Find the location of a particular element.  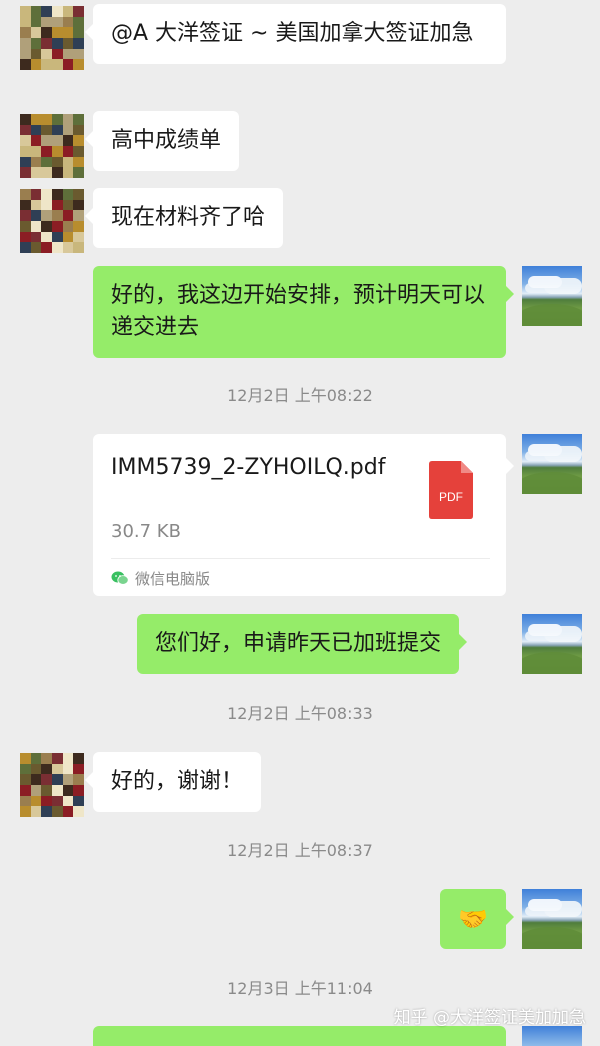

message-sent: 好的，我这边开始安排，预计明天可以递交进去 is located at coordinates (303, 312).